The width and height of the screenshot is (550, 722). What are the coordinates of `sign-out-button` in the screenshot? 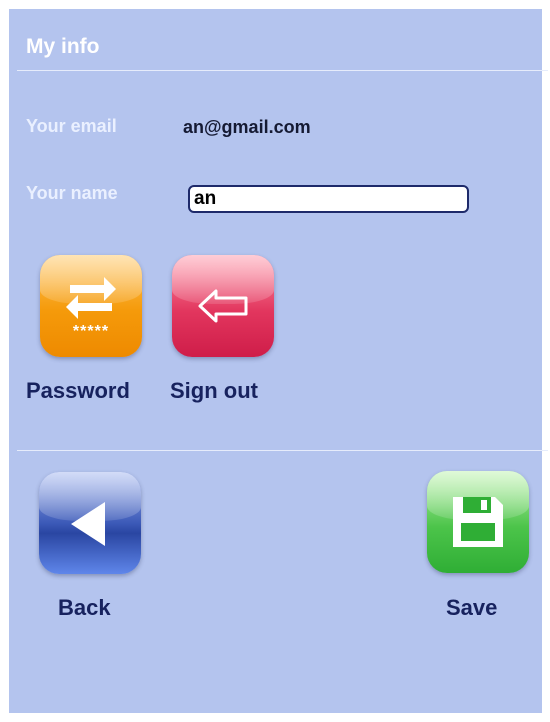 It's located at (223, 306).